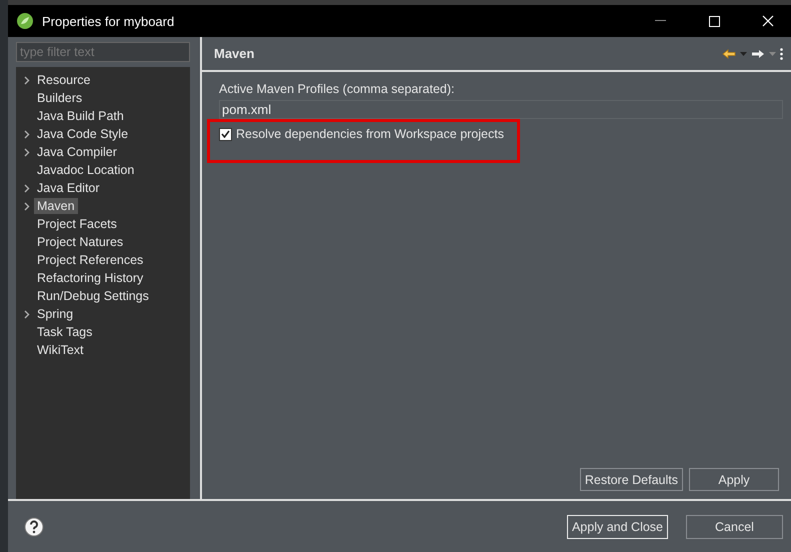 The width and height of the screenshot is (791, 552). What do you see at coordinates (60, 98) in the screenshot?
I see `tree-item: Builders` at bounding box center [60, 98].